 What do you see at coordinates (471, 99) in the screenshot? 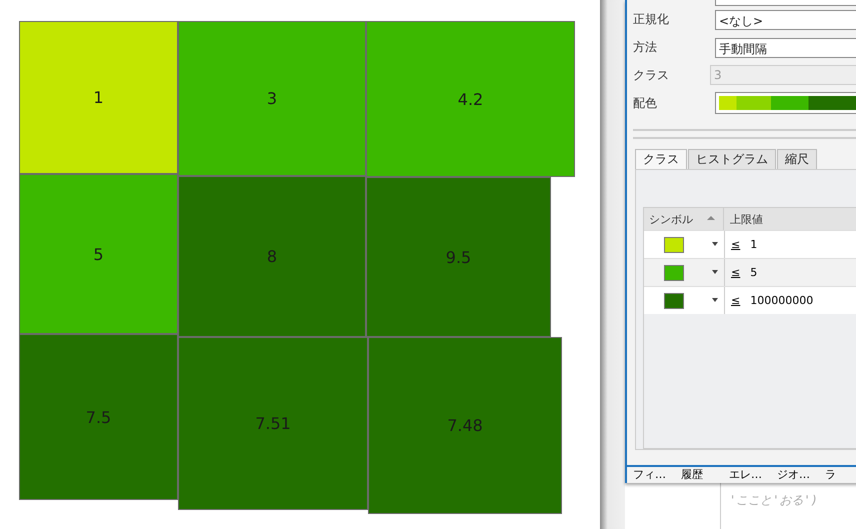
I see `polygon-label: 4.2` at bounding box center [471, 99].